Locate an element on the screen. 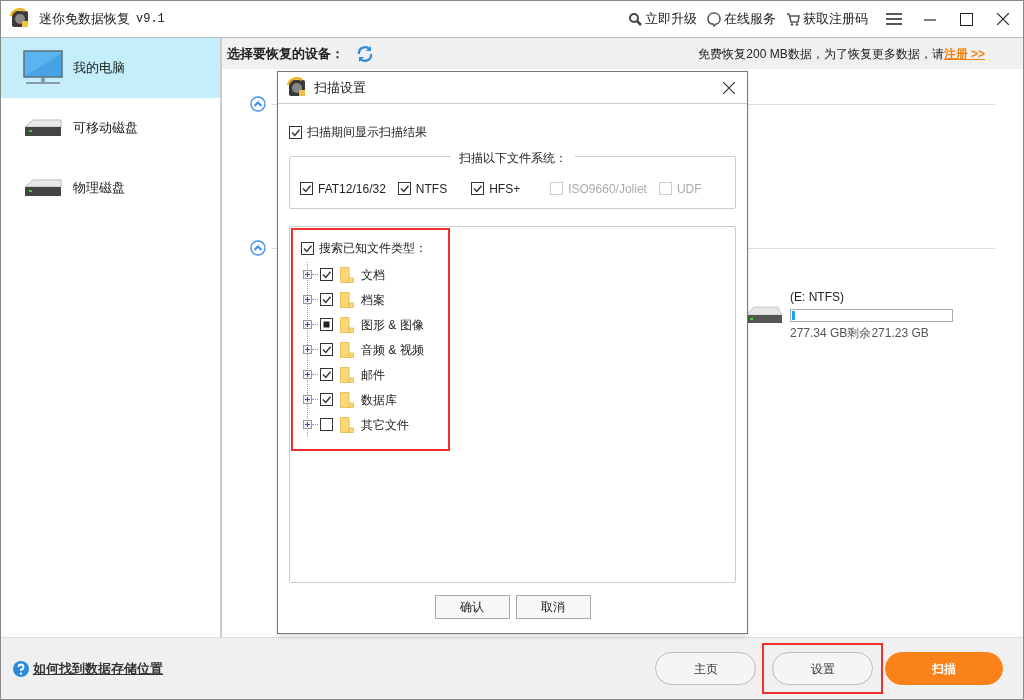  cart-action-link: 获取注册码 is located at coordinates (827, 19).